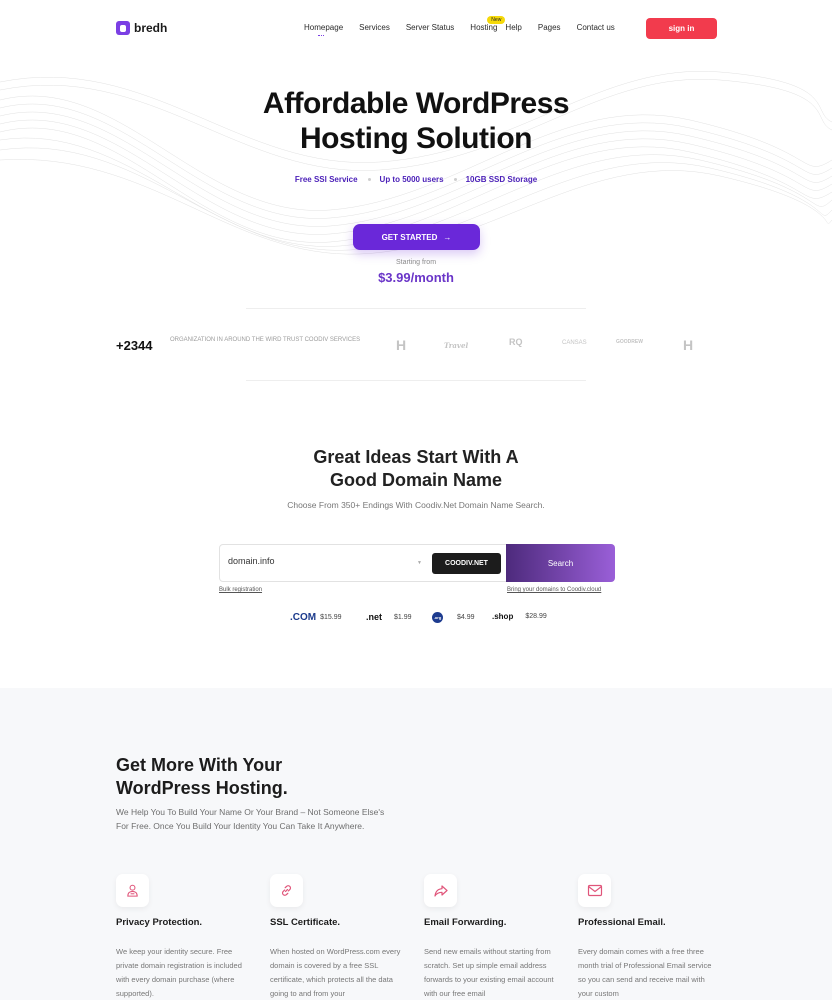  I want to click on nav-server-status: Server Status, so click(430, 27).